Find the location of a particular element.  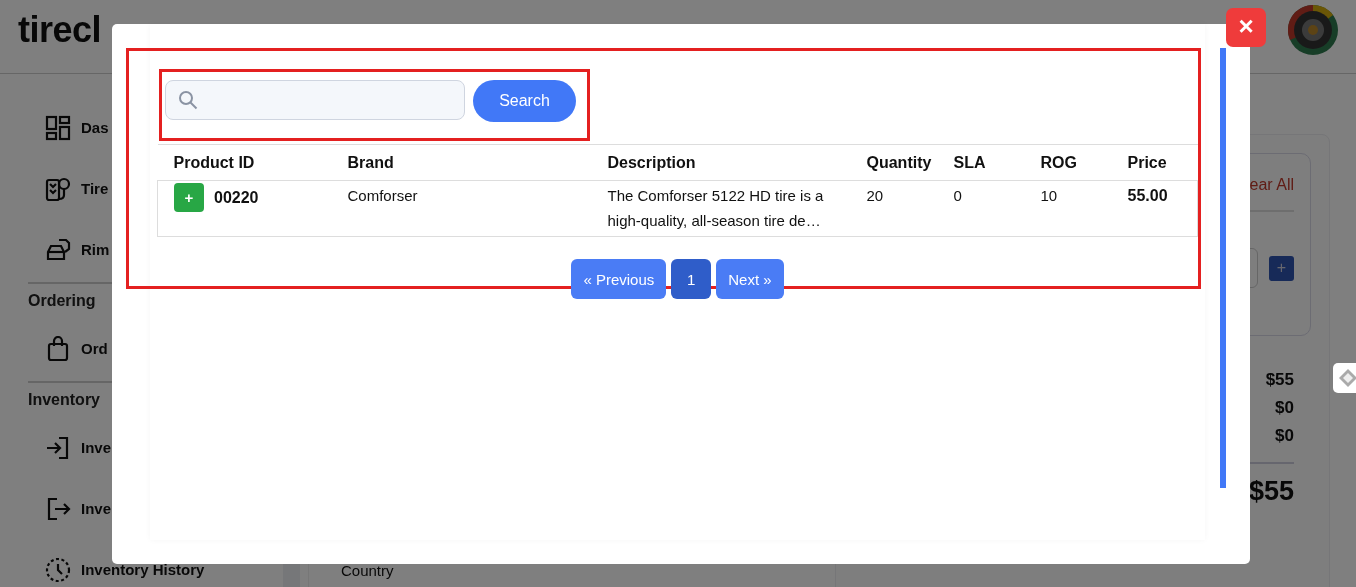

next-button: Next » is located at coordinates (750, 279).